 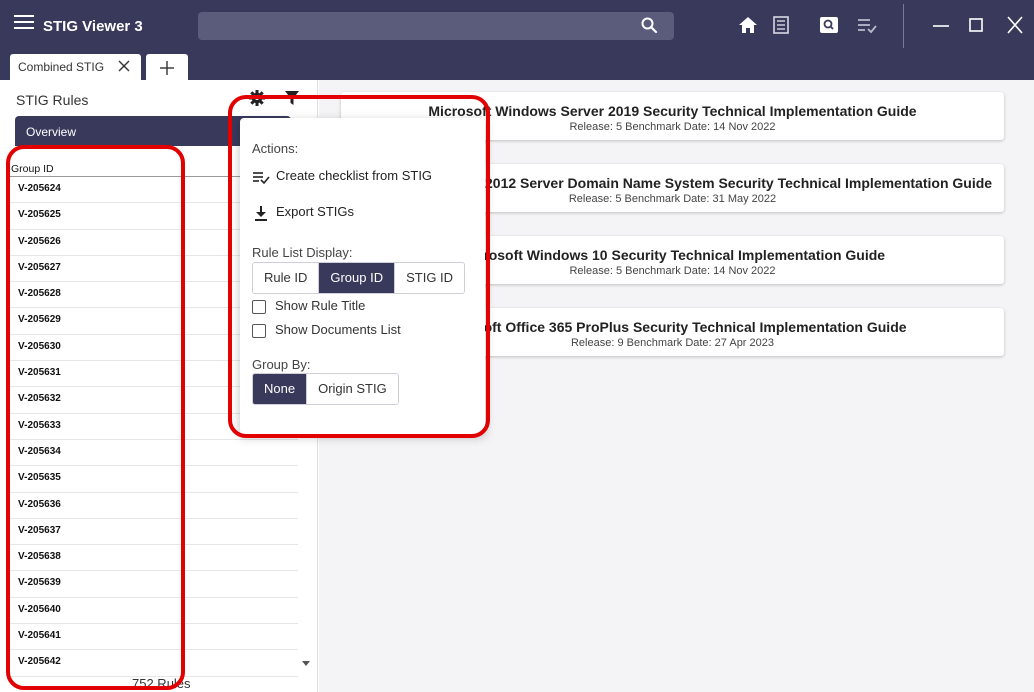 I want to click on add-tab-button, so click(x=167, y=67).